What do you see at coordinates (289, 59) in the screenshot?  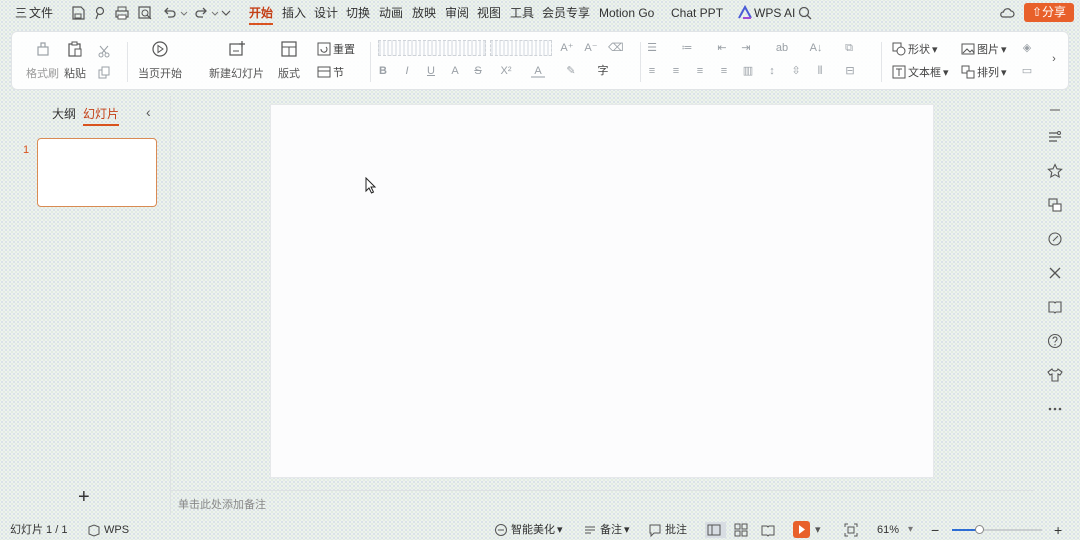 I see `layout-button: 版式` at bounding box center [289, 59].